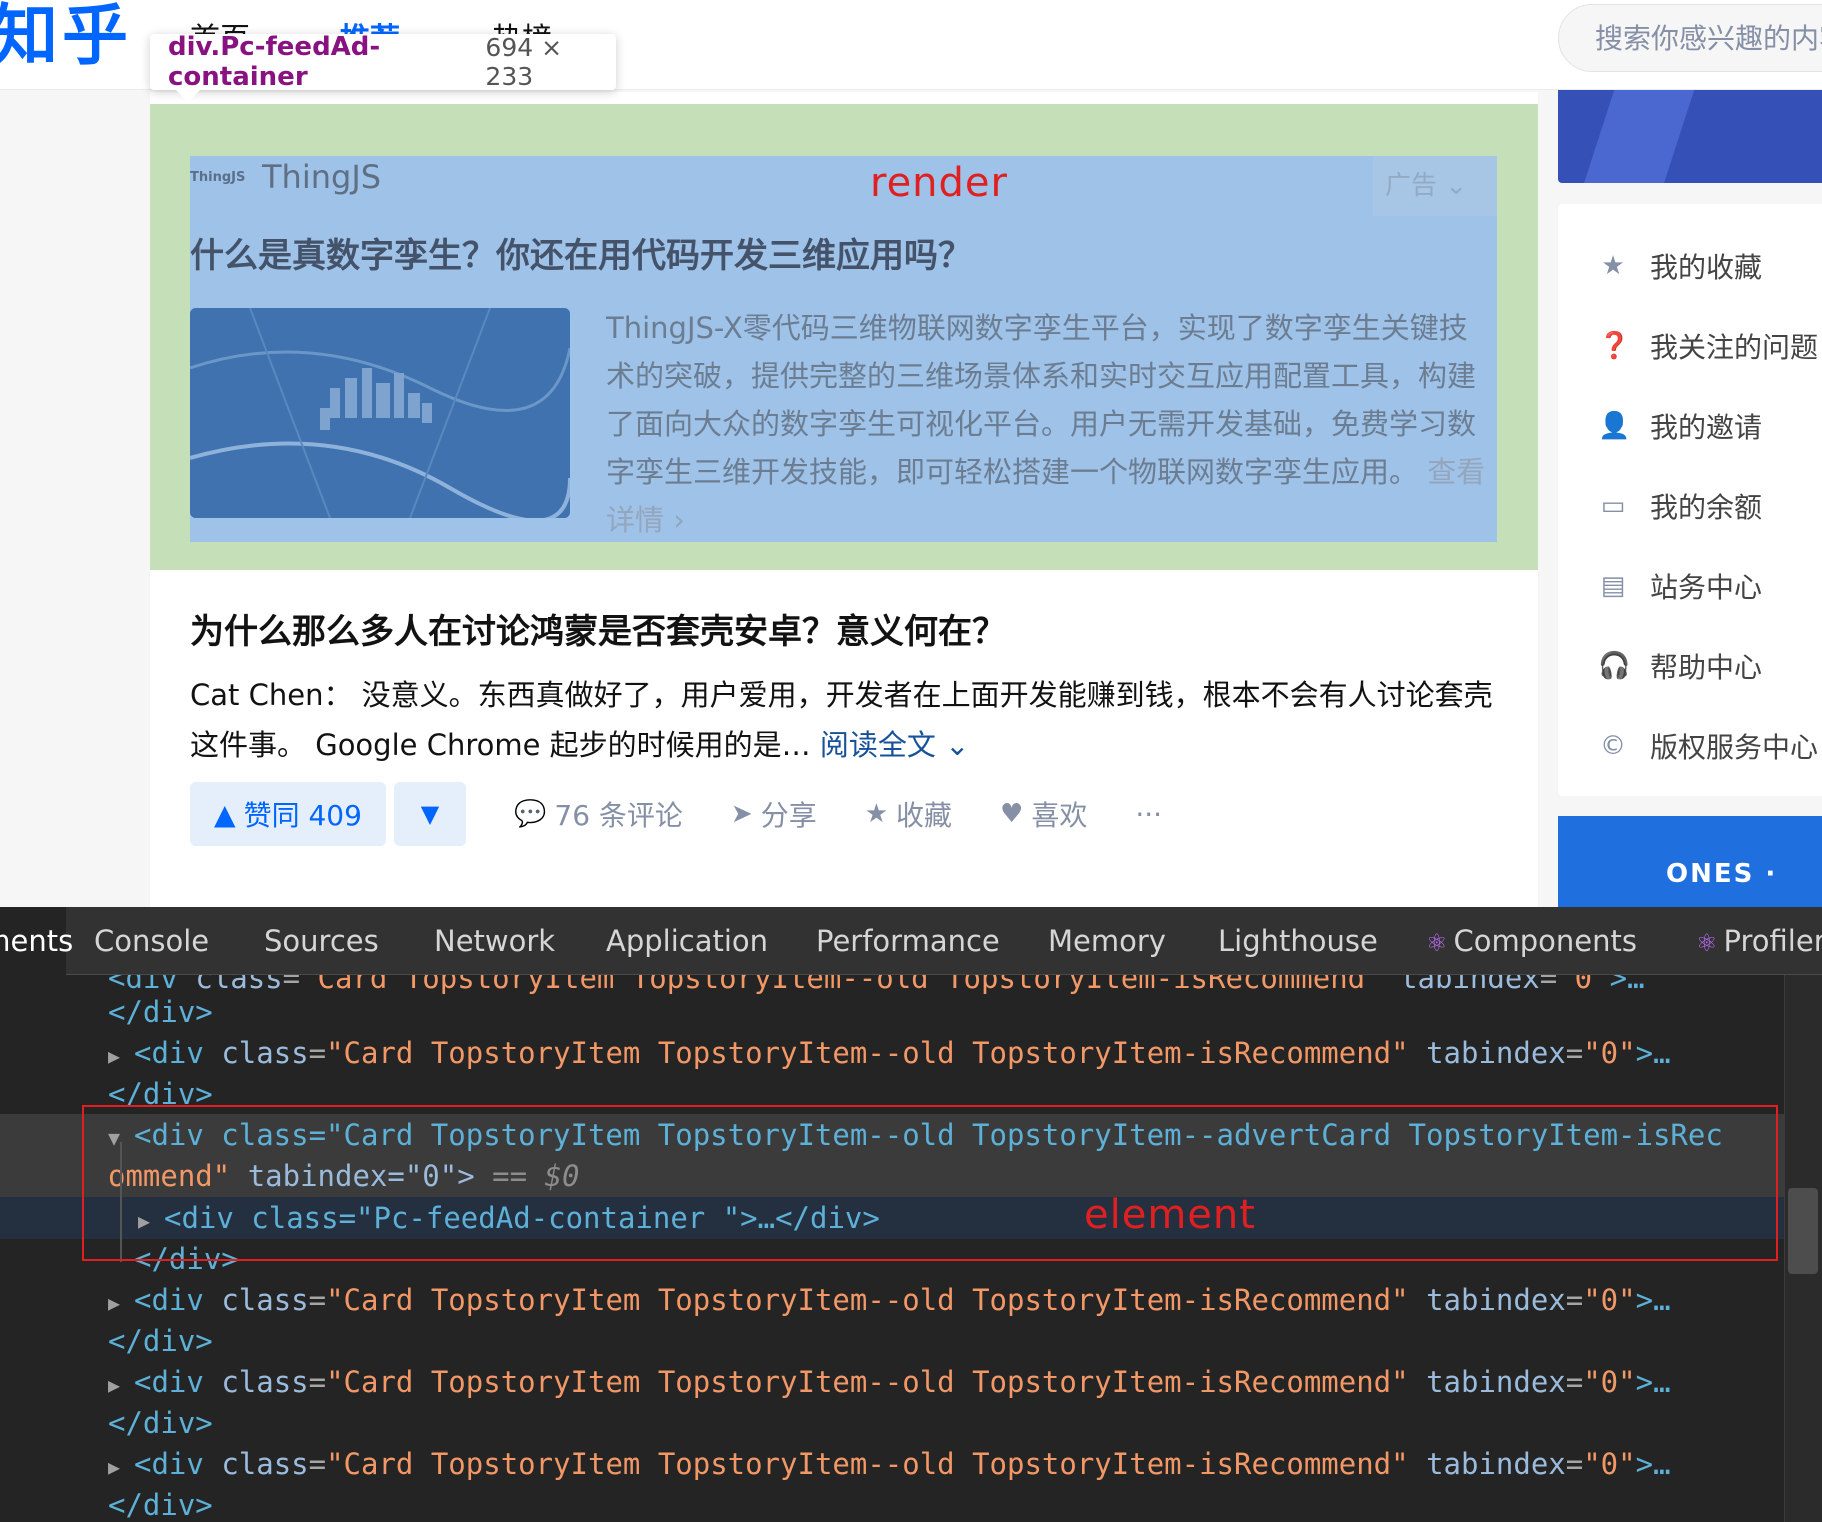 The width and height of the screenshot is (1822, 1522). What do you see at coordinates (1690, 38) in the screenshot?
I see `search-input: 搜索你感兴趣的内容` at bounding box center [1690, 38].